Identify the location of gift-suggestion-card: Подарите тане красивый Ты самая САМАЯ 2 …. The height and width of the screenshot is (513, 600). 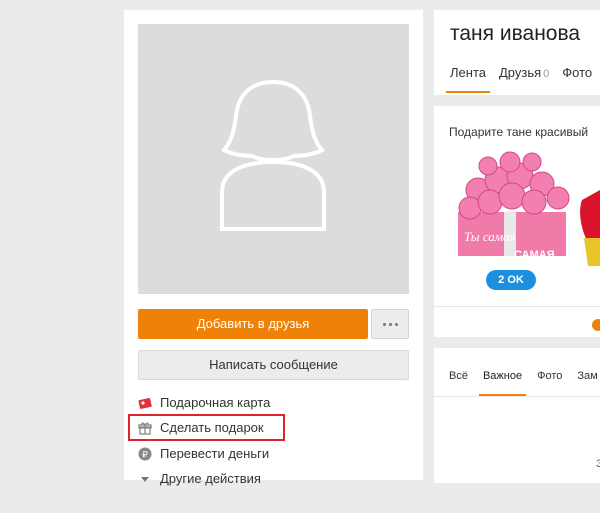
(517, 221).